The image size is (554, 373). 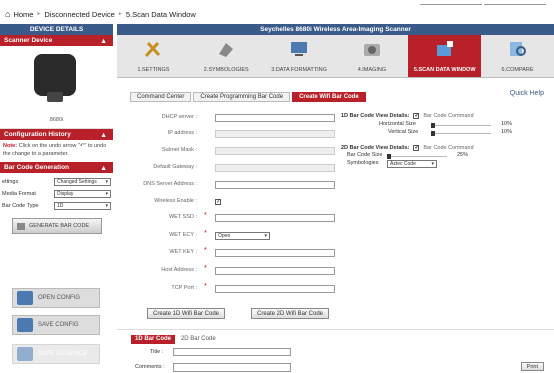 What do you see at coordinates (10, 182) in the screenshot?
I see `settings-label: ettings` at bounding box center [10, 182].